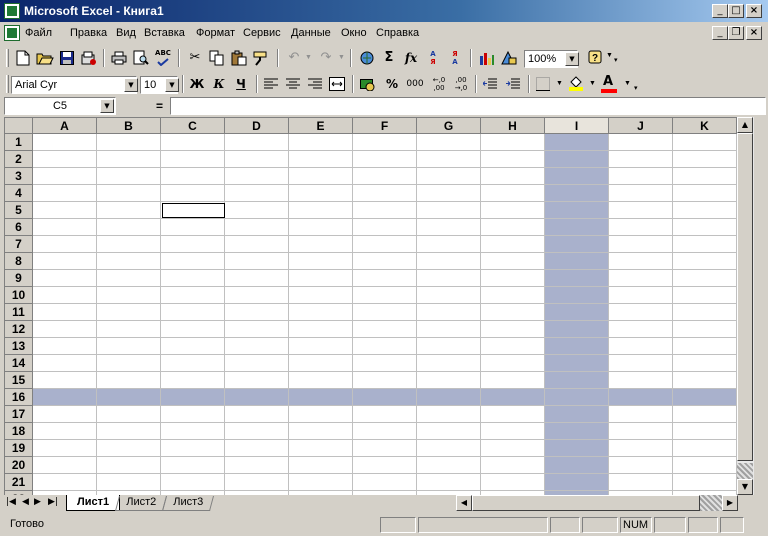 This screenshot has width=768, height=536. I want to click on close-button: ×, so click(754, 11).